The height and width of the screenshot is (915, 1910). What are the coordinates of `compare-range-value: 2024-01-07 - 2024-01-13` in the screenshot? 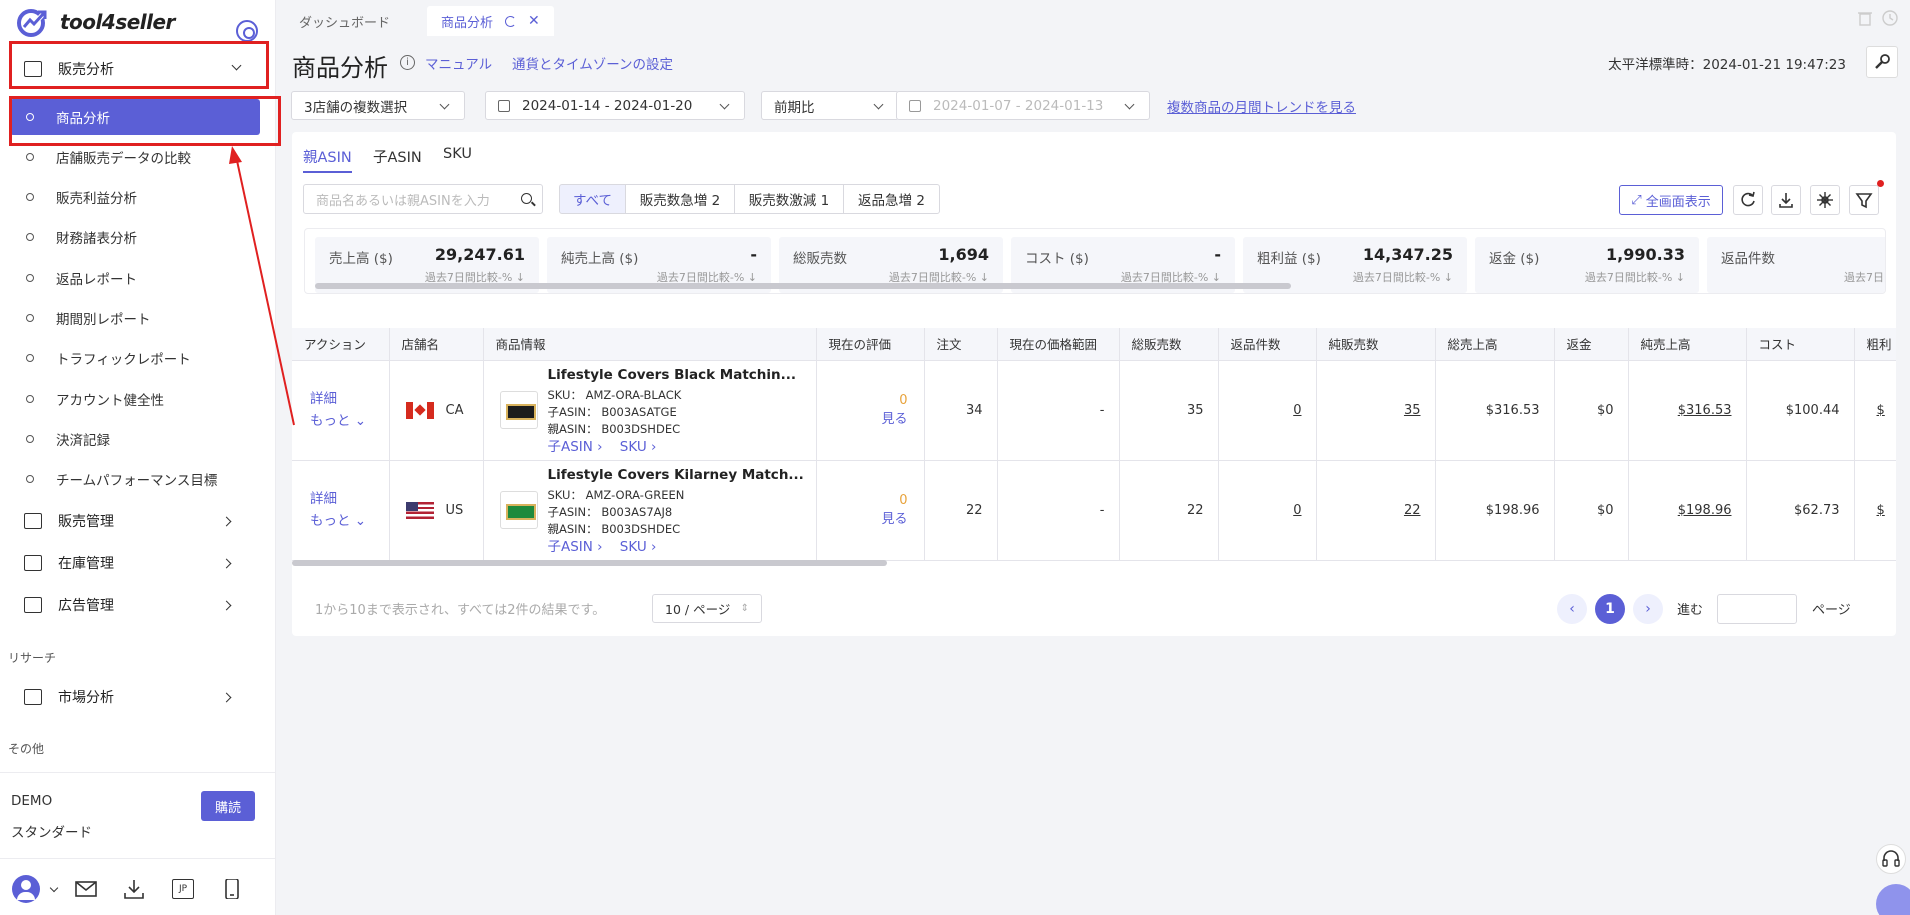 It's located at (1018, 105).